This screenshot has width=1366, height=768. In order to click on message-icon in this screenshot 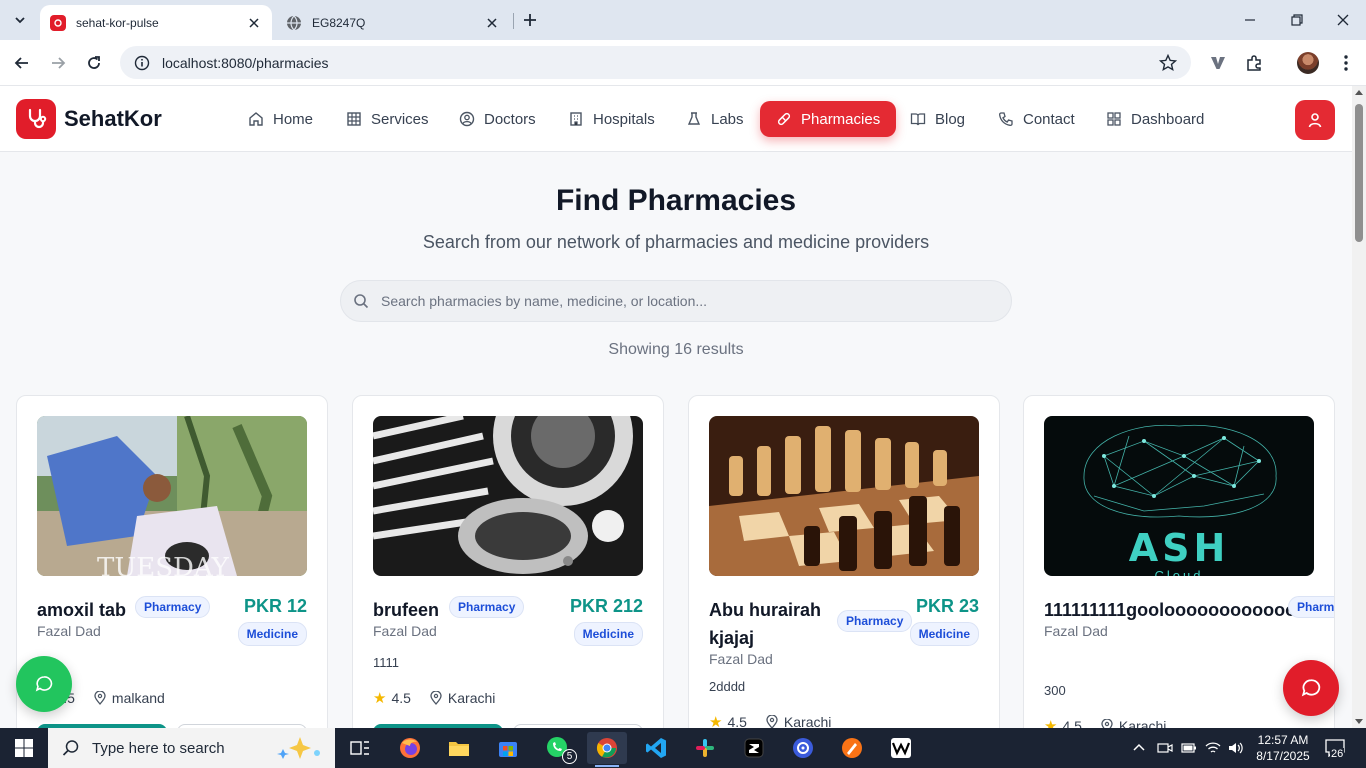, I will do `click(1311, 688)`.